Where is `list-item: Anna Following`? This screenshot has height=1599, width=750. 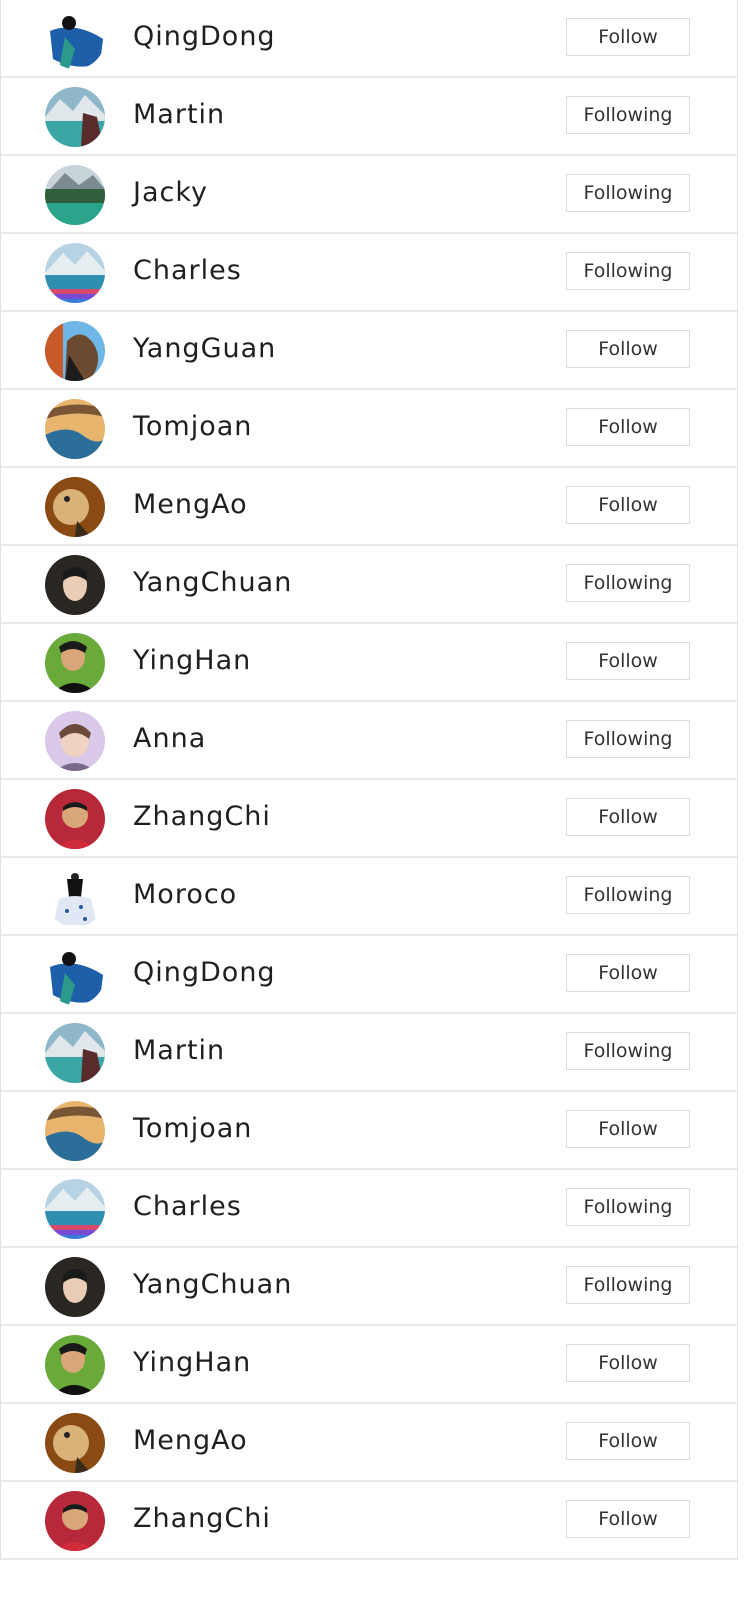
list-item: Anna Following is located at coordinates (369, 741).